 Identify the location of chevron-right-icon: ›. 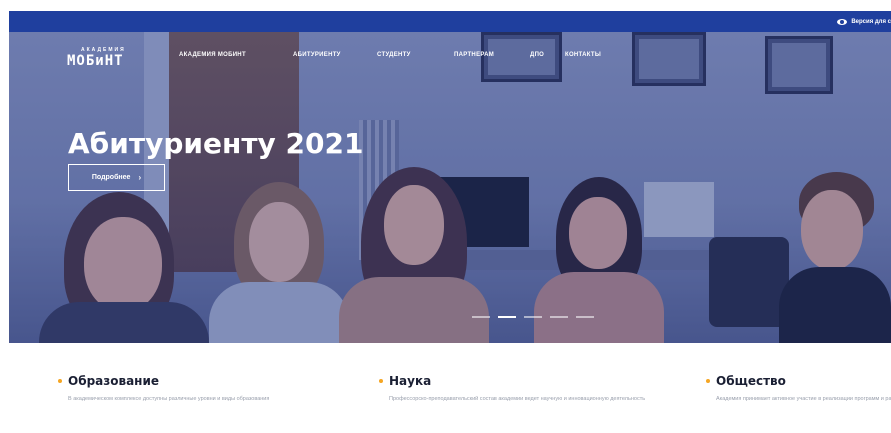
(140, 177).